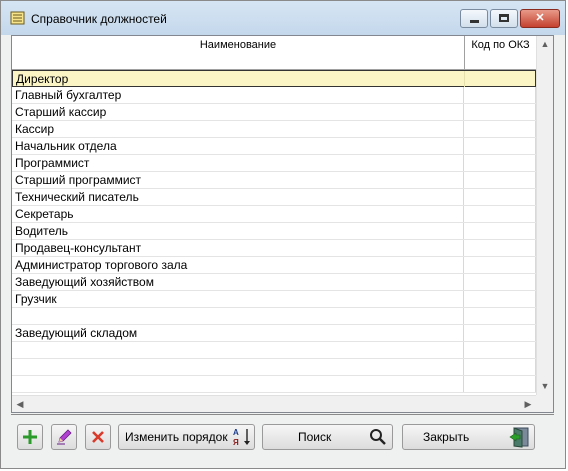 This screenshot has height=471, width=568. I want to click on table-row: Главный бухгалтер, so click(274, 95).